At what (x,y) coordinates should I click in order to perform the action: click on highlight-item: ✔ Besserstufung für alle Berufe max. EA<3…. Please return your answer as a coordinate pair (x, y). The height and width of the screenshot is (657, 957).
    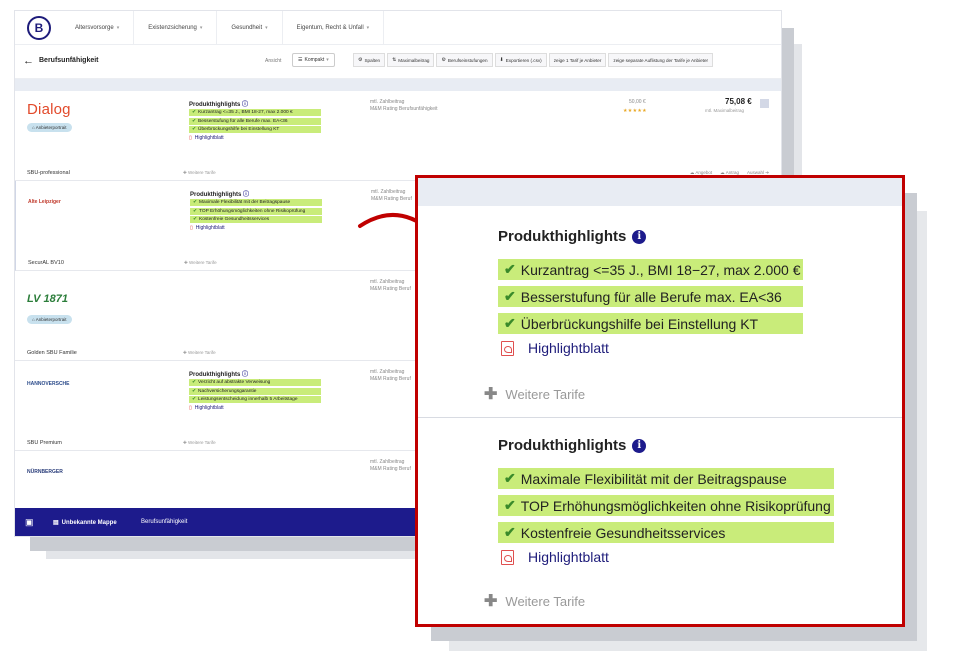
    Looking at the image, I should click on (650, 296).